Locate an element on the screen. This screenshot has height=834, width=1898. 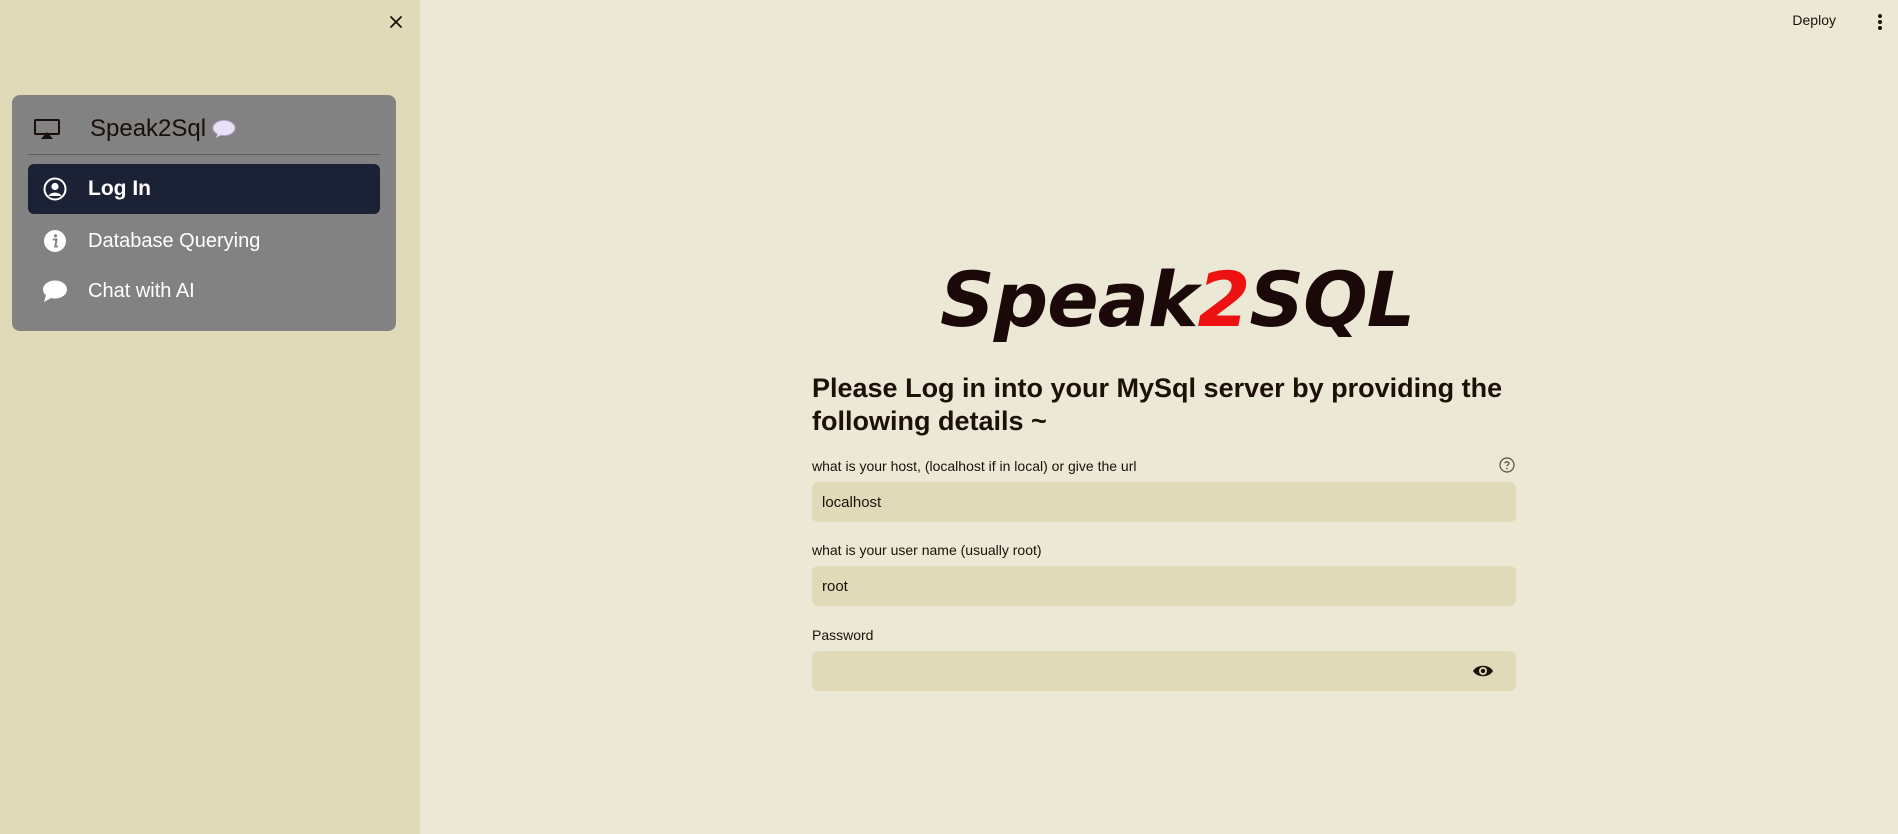
nav-item-label: Chat with AI is located at coordinates (141, 290).